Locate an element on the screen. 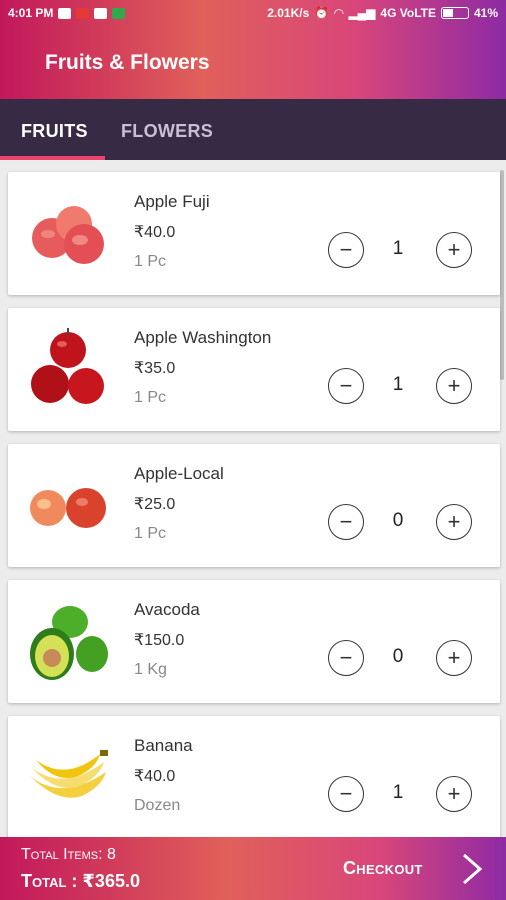 This screenshot has width=506, height=900. message-icon is located at coordinates (119, 13).